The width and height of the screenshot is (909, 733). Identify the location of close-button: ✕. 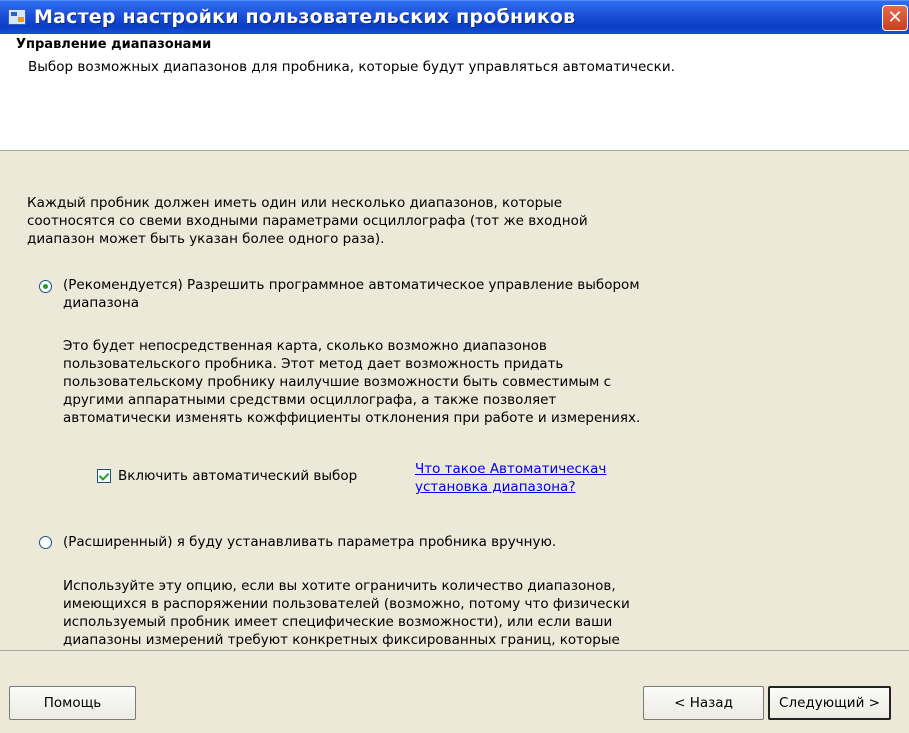
(895, 18).